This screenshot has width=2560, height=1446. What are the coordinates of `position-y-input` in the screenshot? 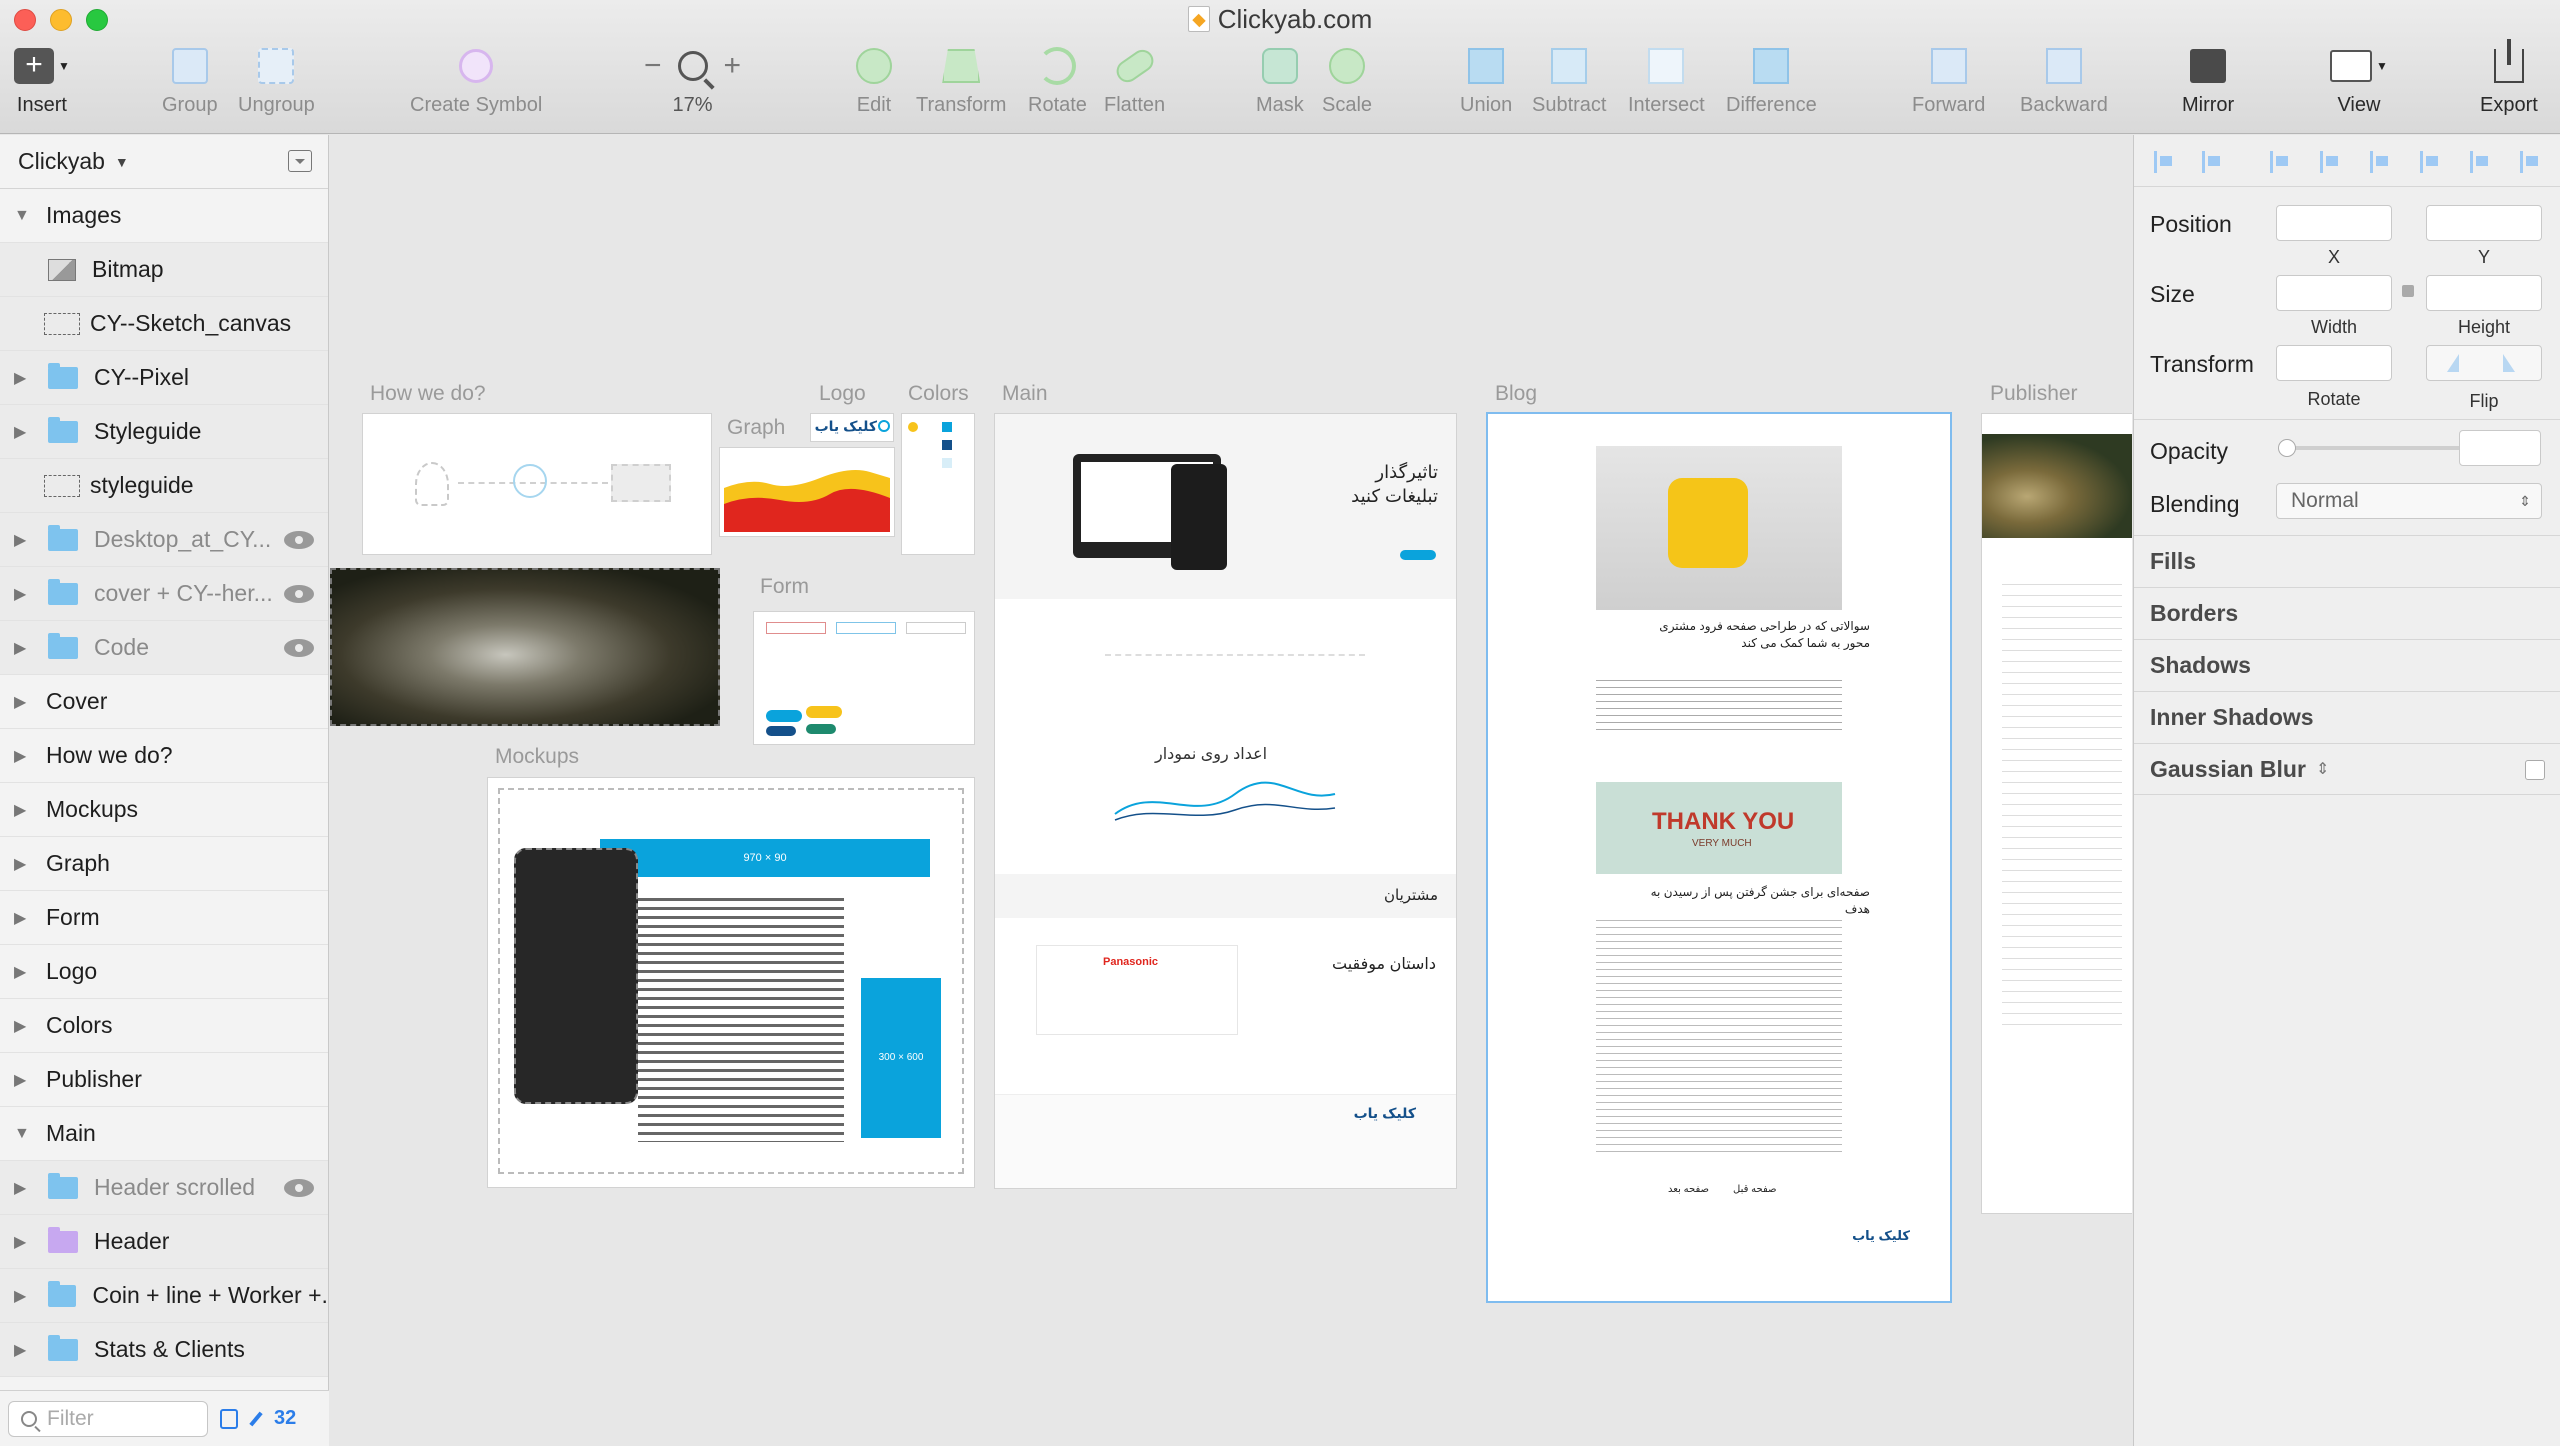 It's located at (2484, 223).